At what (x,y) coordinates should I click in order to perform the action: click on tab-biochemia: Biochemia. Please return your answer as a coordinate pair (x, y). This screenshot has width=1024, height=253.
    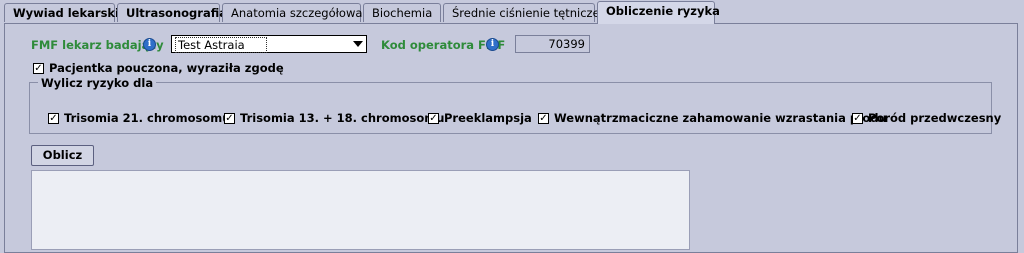
    Looking at the image, I should click on (402, 12).